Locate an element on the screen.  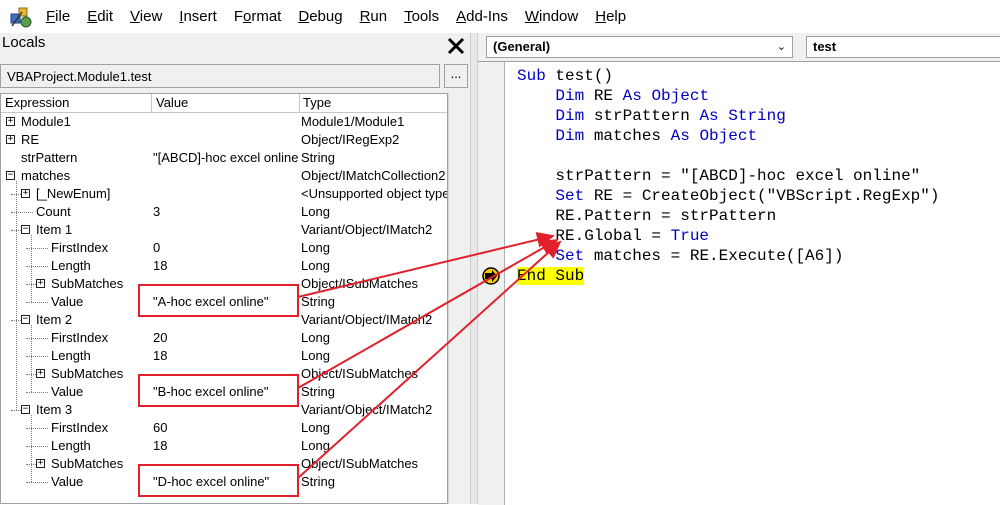
code-line: Set matches = RE.Execute([A6]) is located at coordinates (680, 256).